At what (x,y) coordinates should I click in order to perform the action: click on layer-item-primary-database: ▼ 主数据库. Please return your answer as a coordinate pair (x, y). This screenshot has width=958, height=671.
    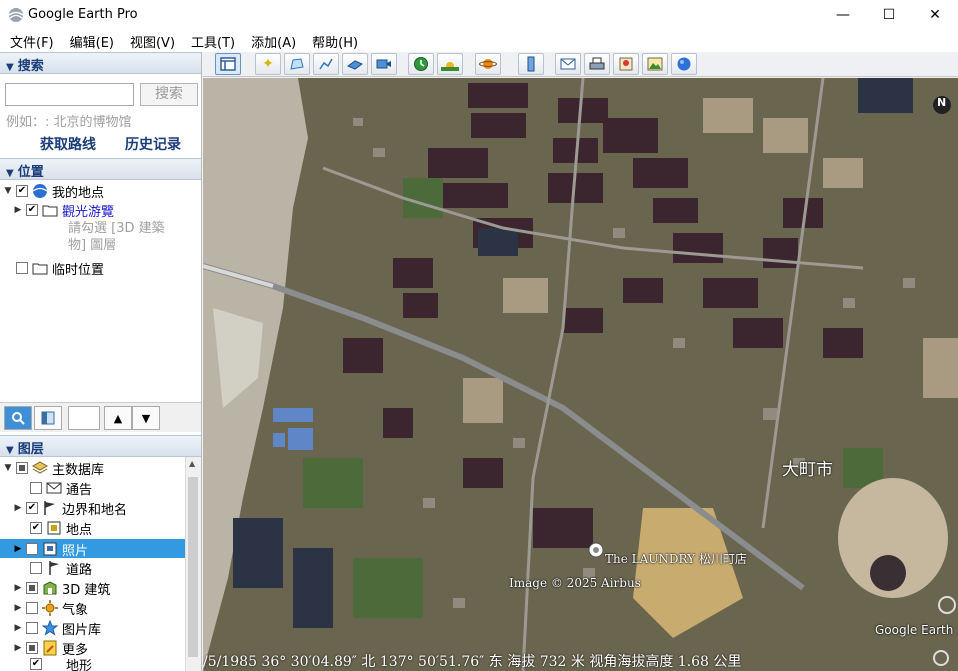
    Looking at the image, I should click on (53, 468).